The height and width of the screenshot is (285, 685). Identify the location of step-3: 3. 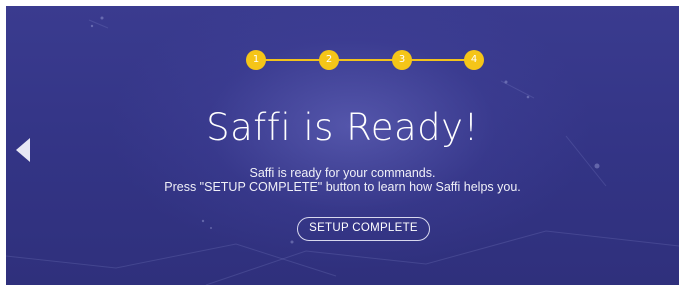
(402, 60).